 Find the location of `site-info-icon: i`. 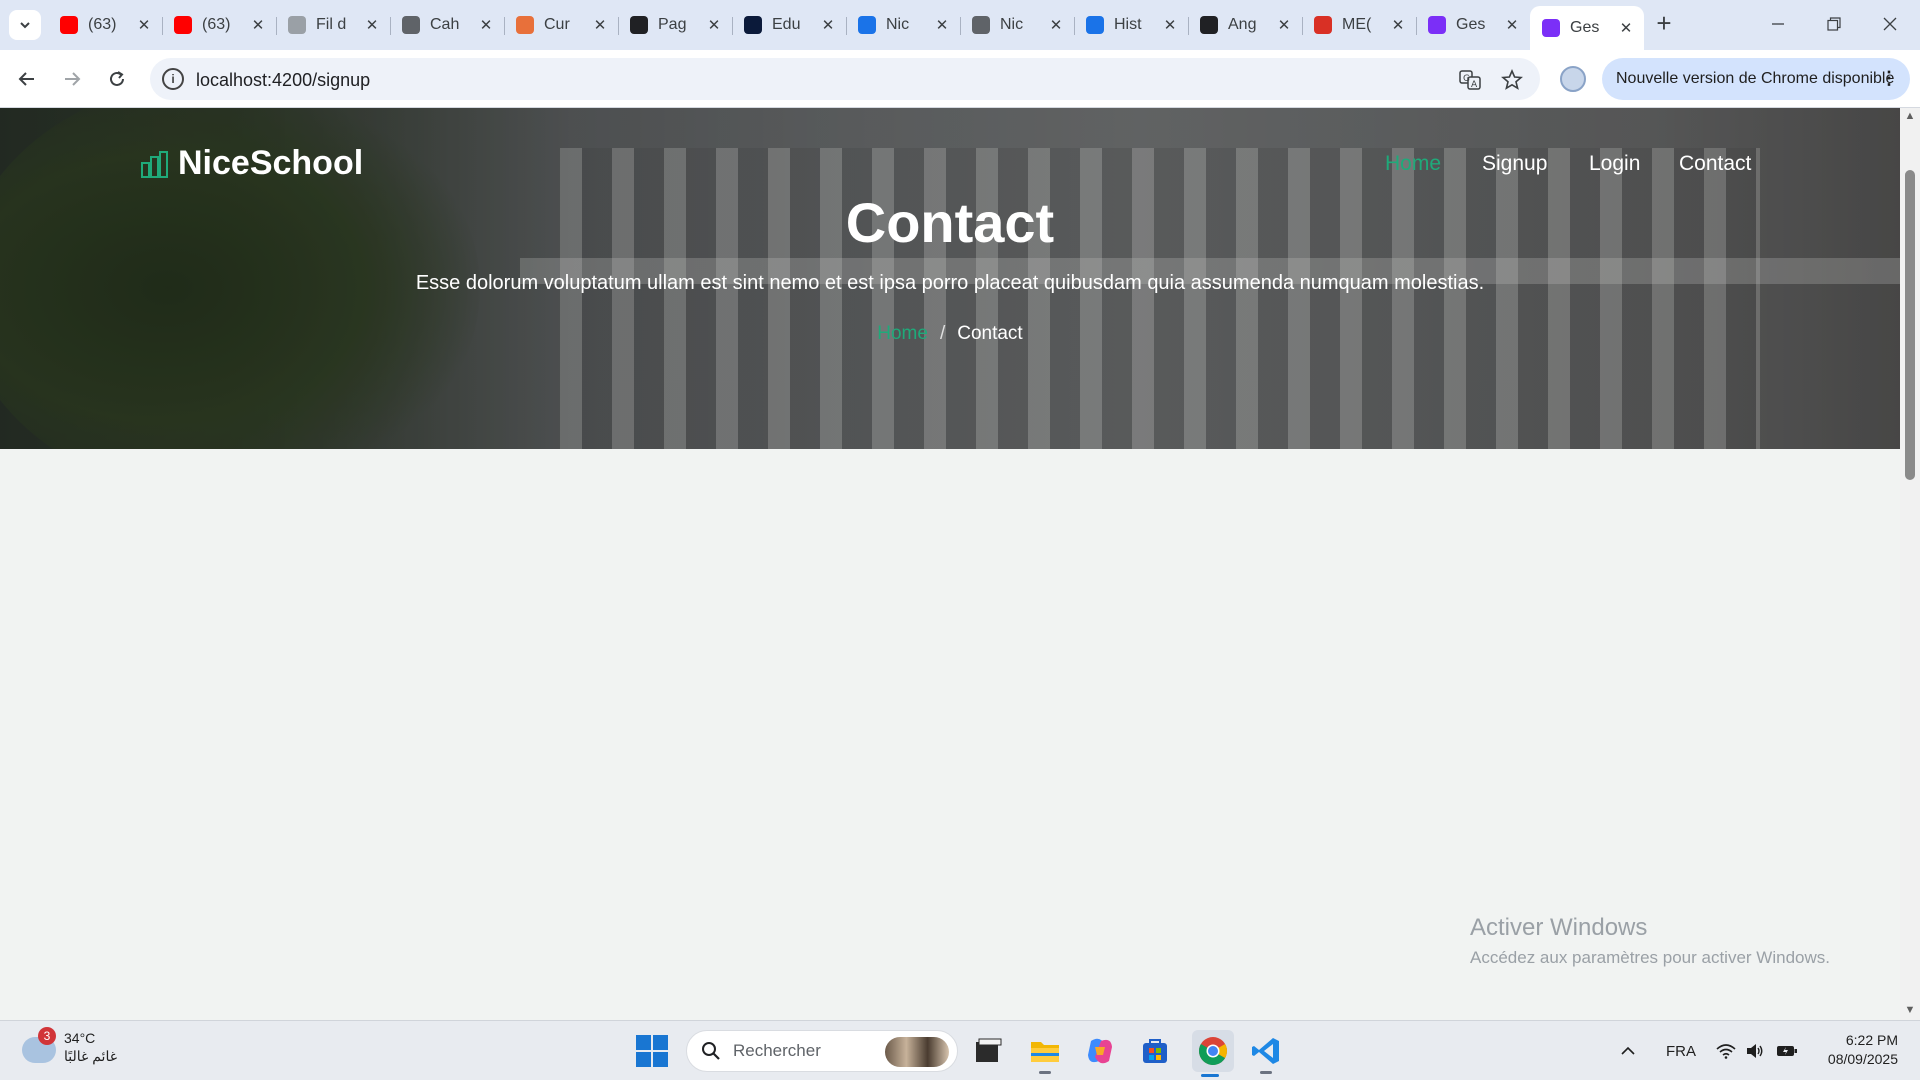

site-info-icon: i is located at coordinates (173, 79).